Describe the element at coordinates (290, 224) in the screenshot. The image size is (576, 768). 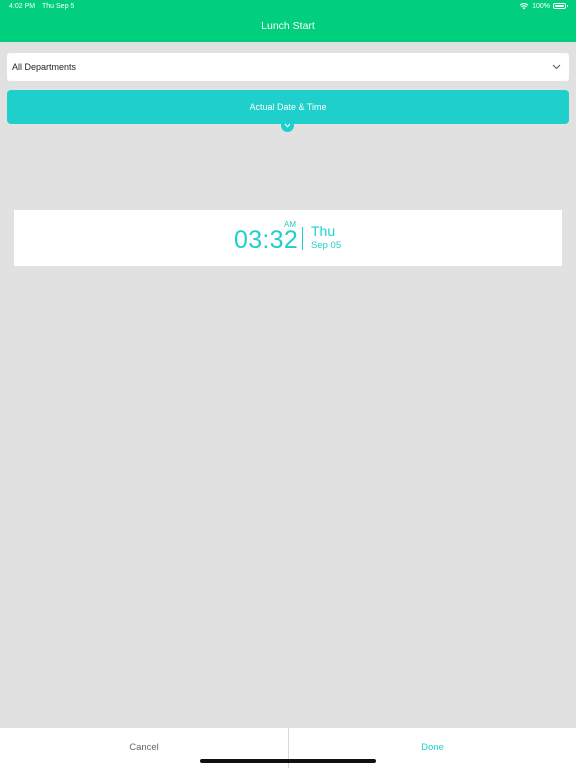
I see `picker-ampm: AM` at that location.